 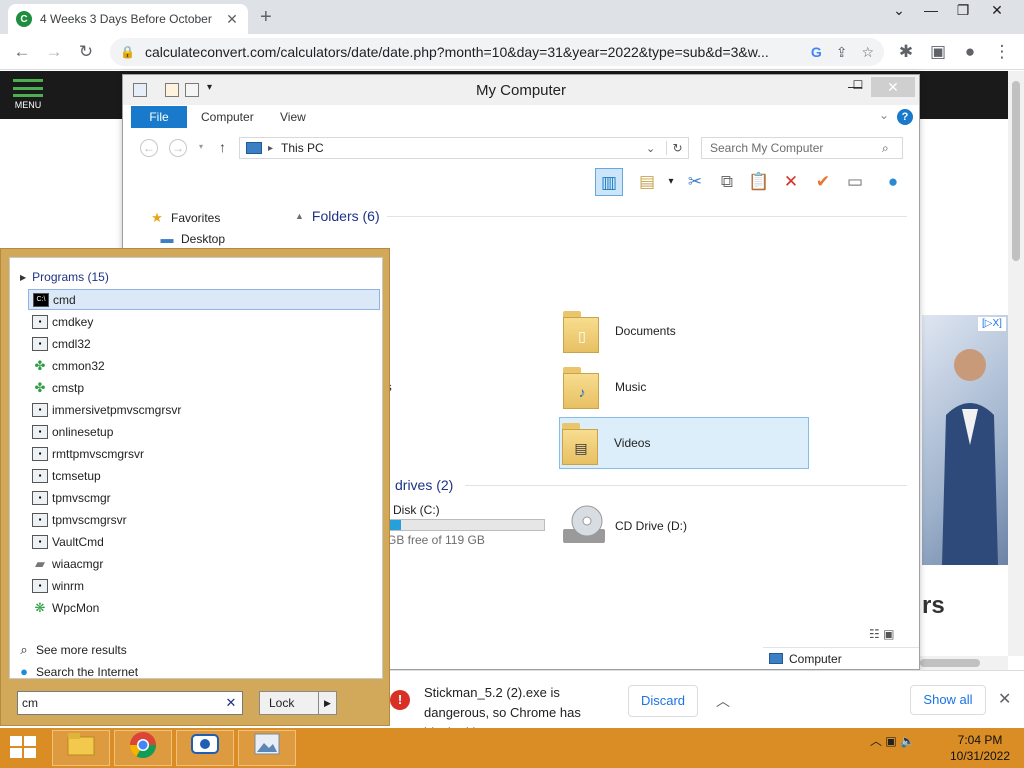 I want to click on delete-icon: ✕, so click(x=791, y=182).